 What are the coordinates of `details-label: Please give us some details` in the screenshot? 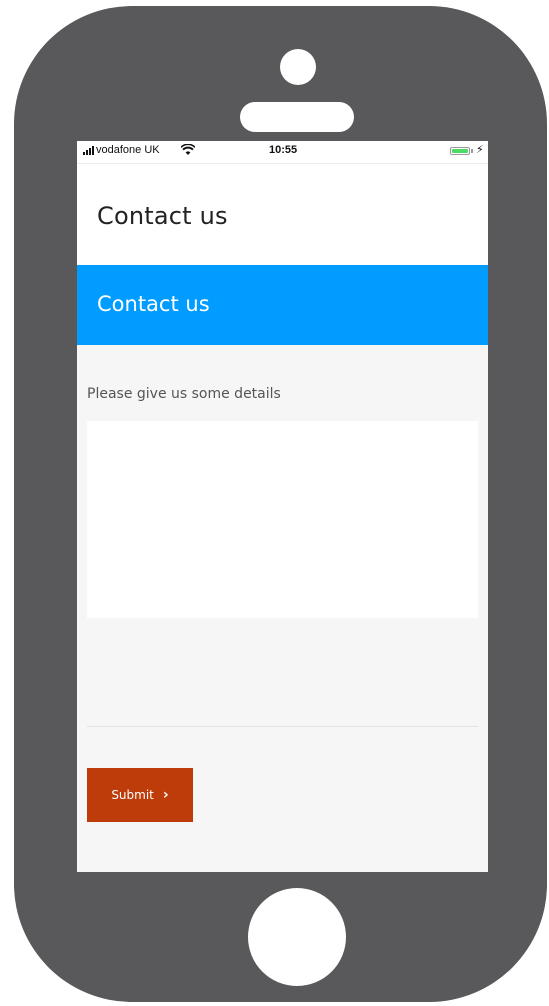 It's located at (184, 394).